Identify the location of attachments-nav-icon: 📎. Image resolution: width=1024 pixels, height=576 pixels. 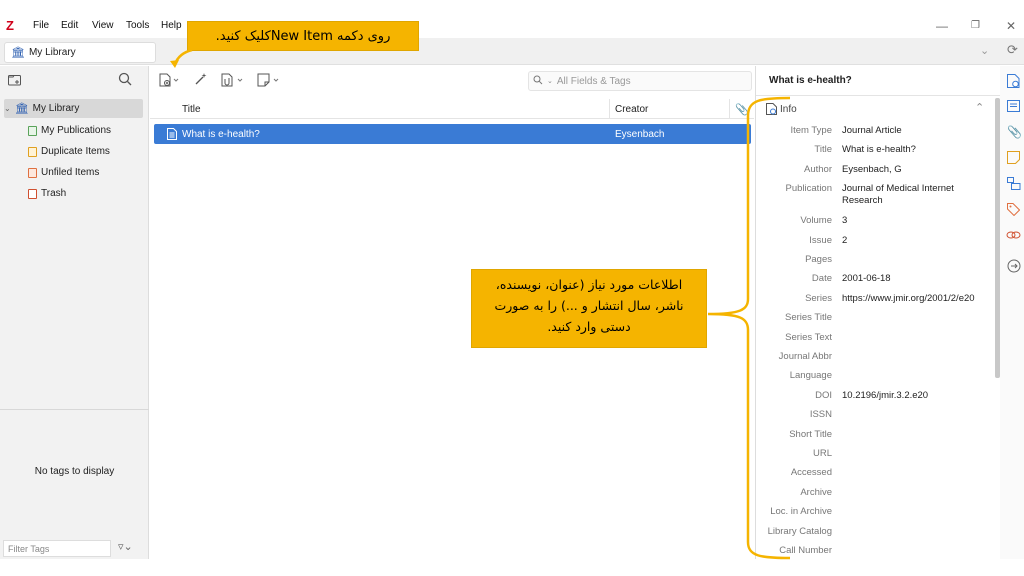
(1014, 132).